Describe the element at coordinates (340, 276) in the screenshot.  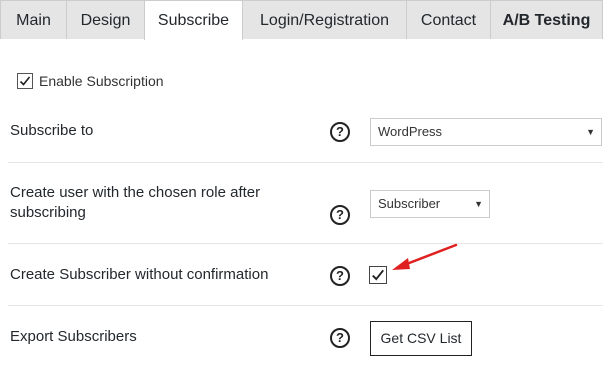
I see `no-confirmation-help-icon: ?` at that location.